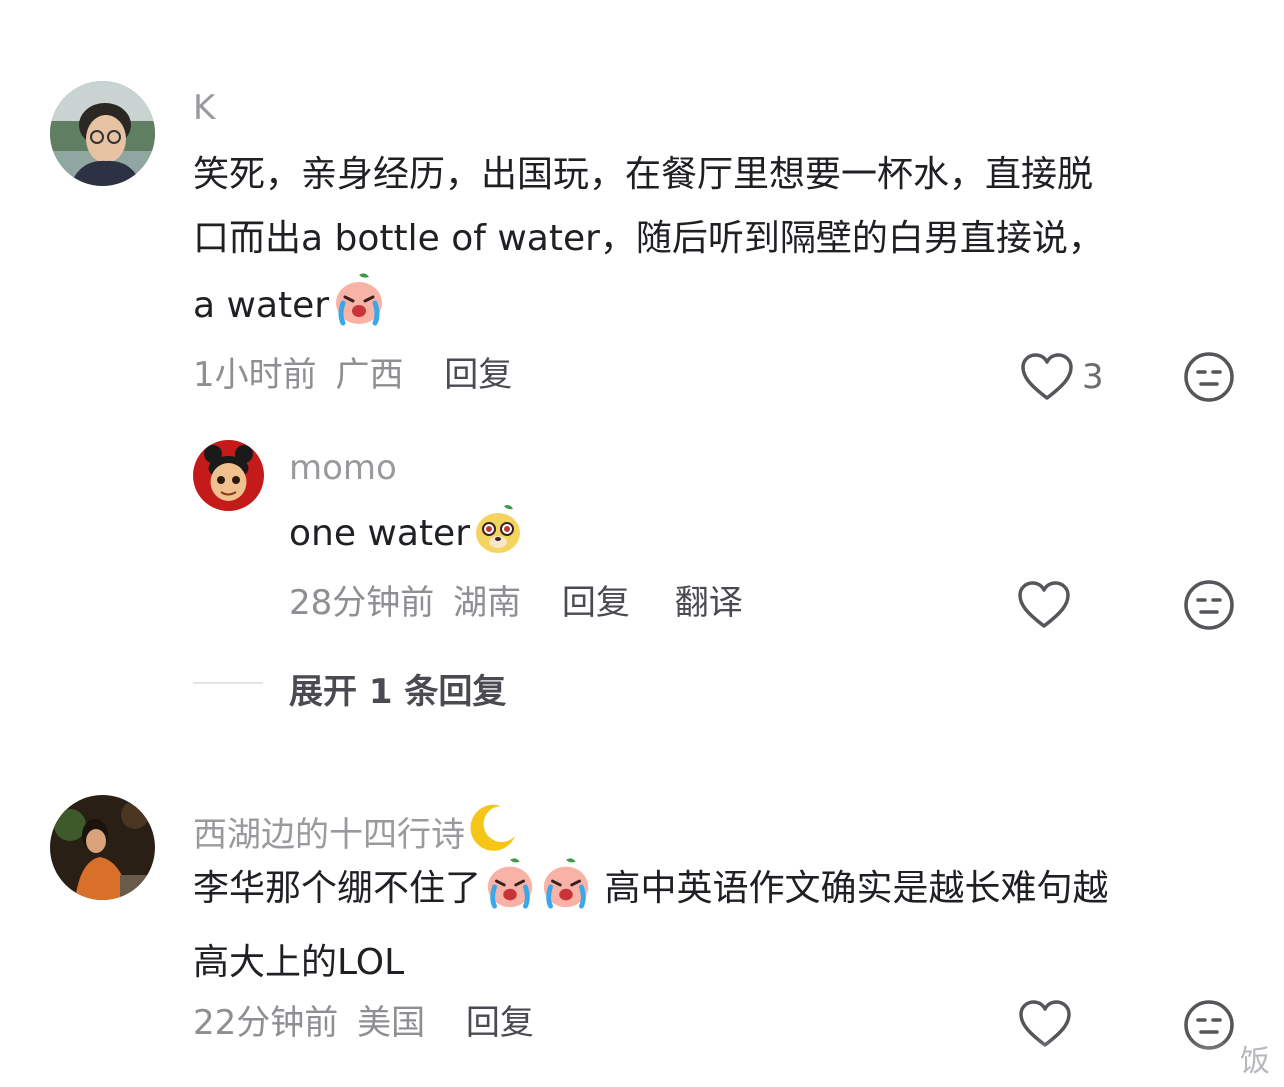 The image size is (1284, 1087). What do you see at coordinates (337, 888) in the screenshot?
I see `comment-text-part: 李华那个绷不住了` at bounding box center [337, 888].